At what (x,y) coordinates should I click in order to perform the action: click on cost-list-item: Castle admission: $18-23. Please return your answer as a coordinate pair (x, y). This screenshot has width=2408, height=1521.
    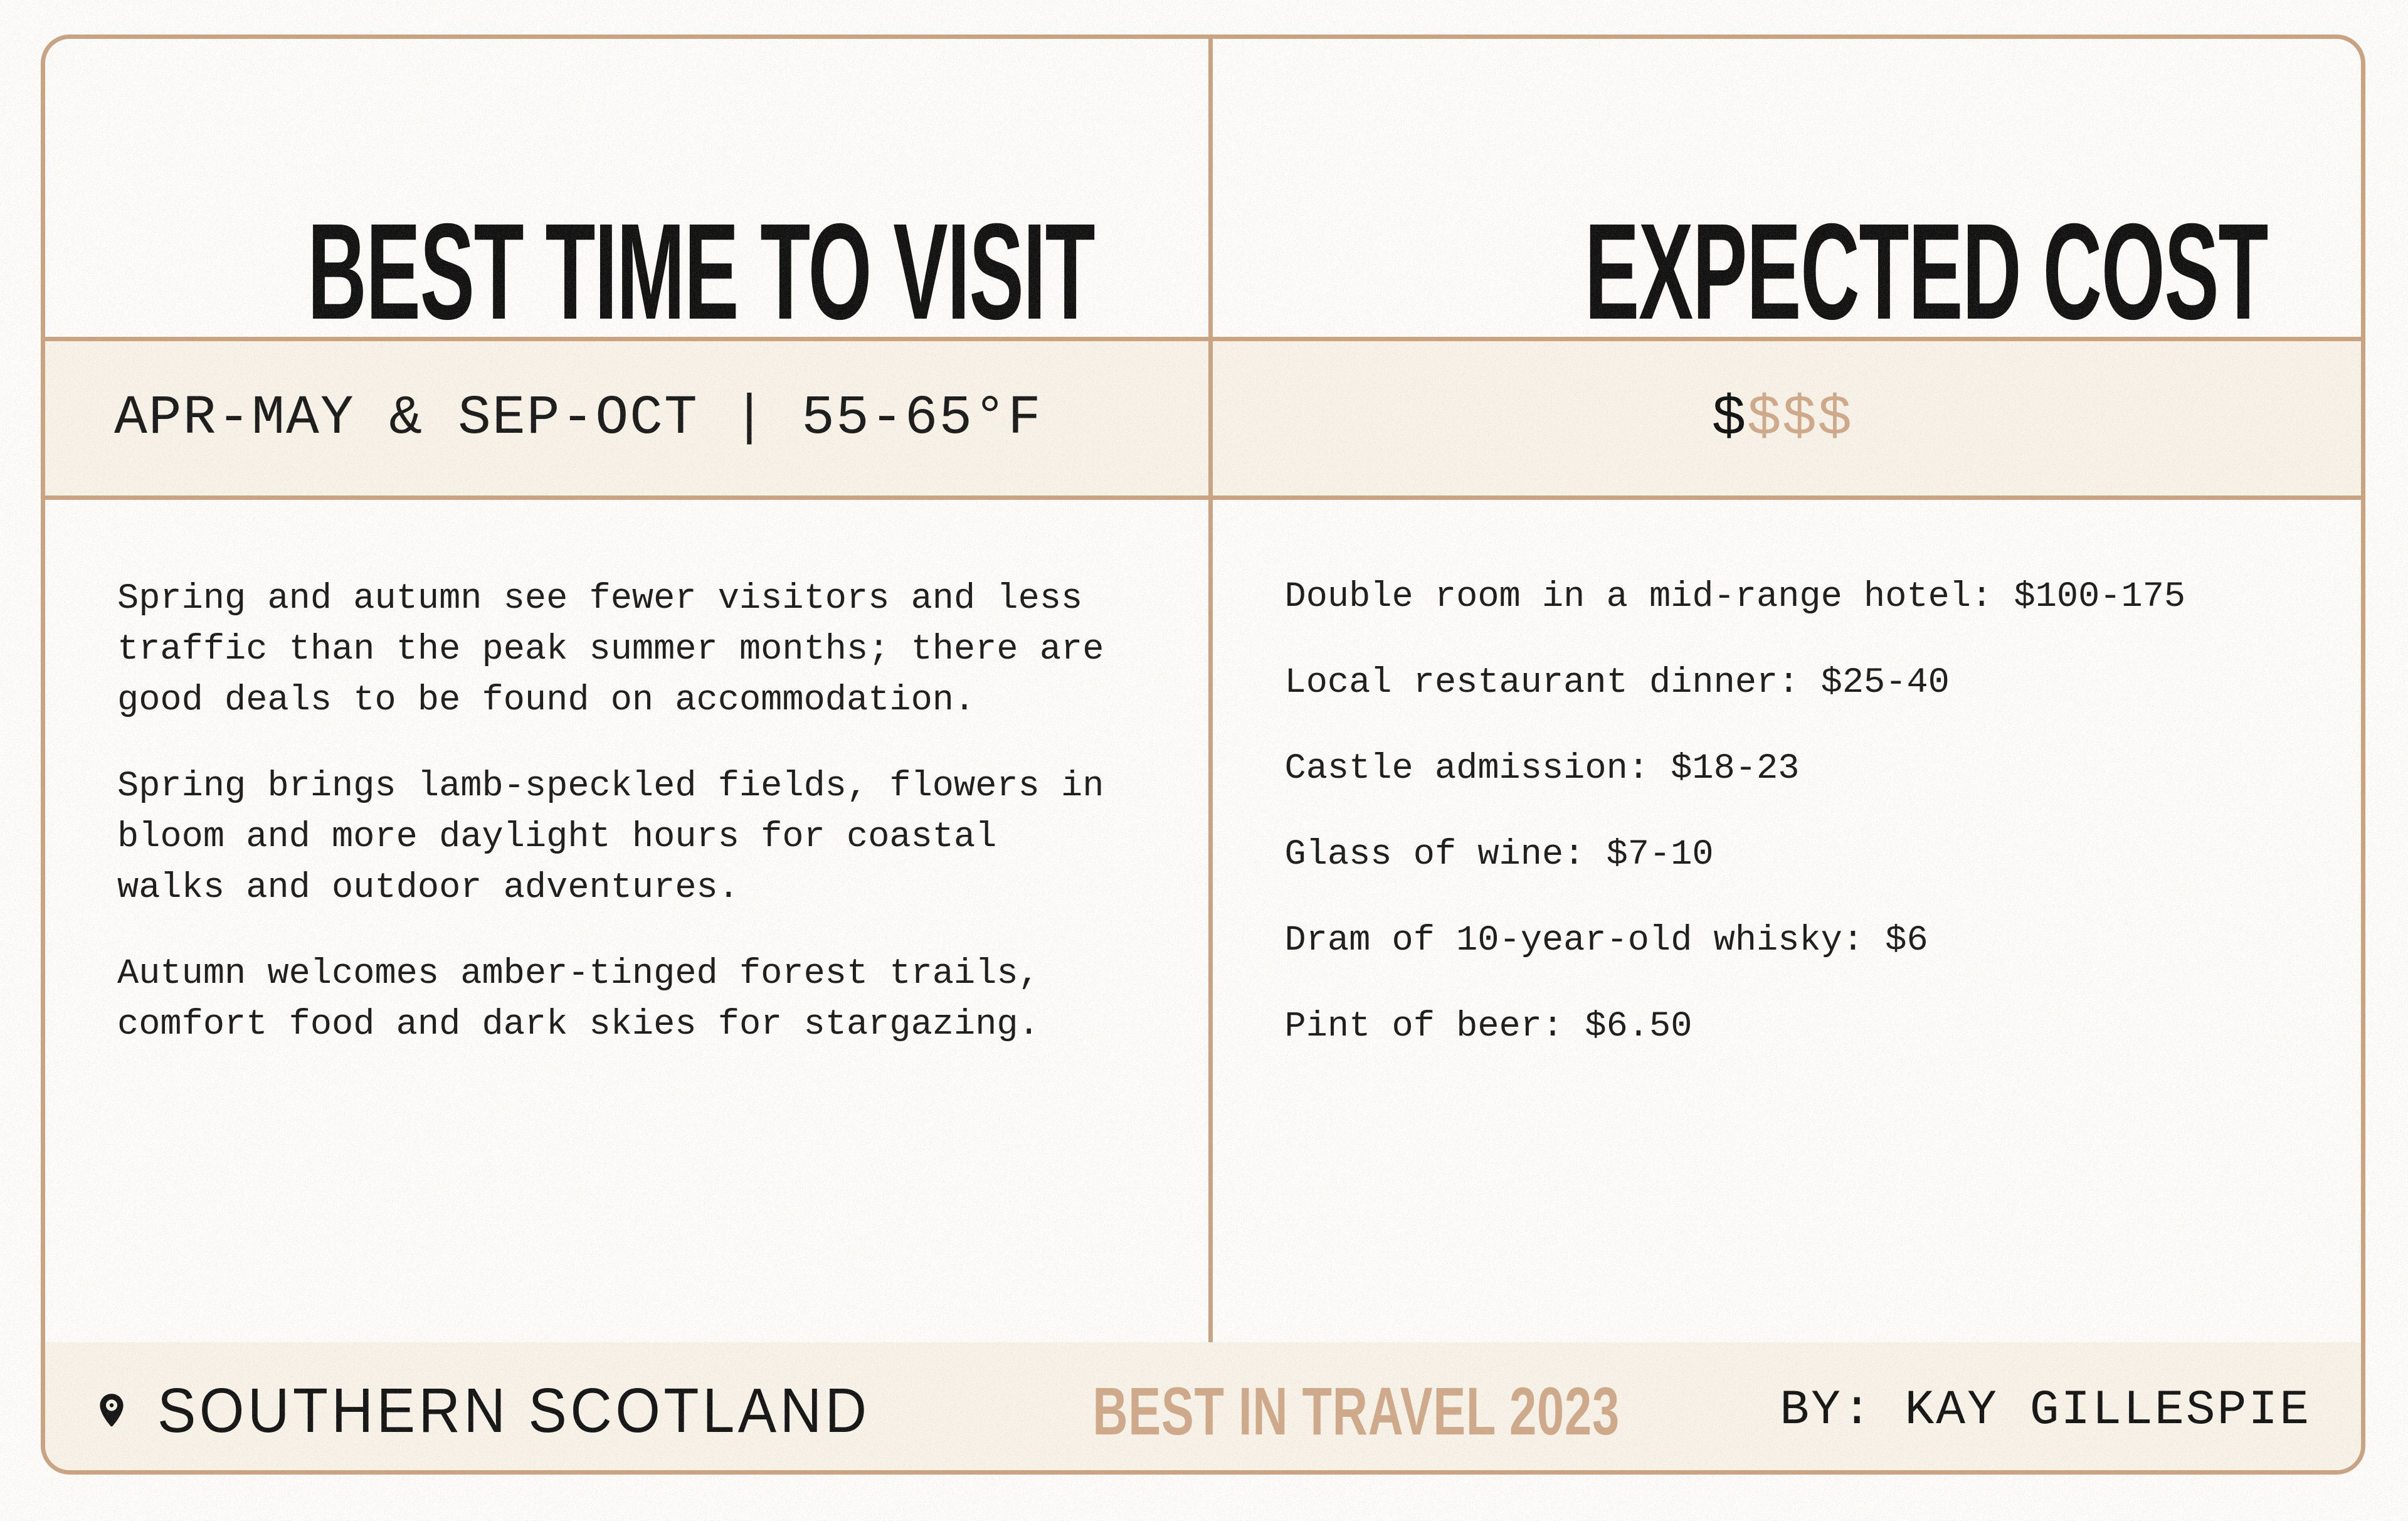
    Looking at the image, I should click on (1542, 769).